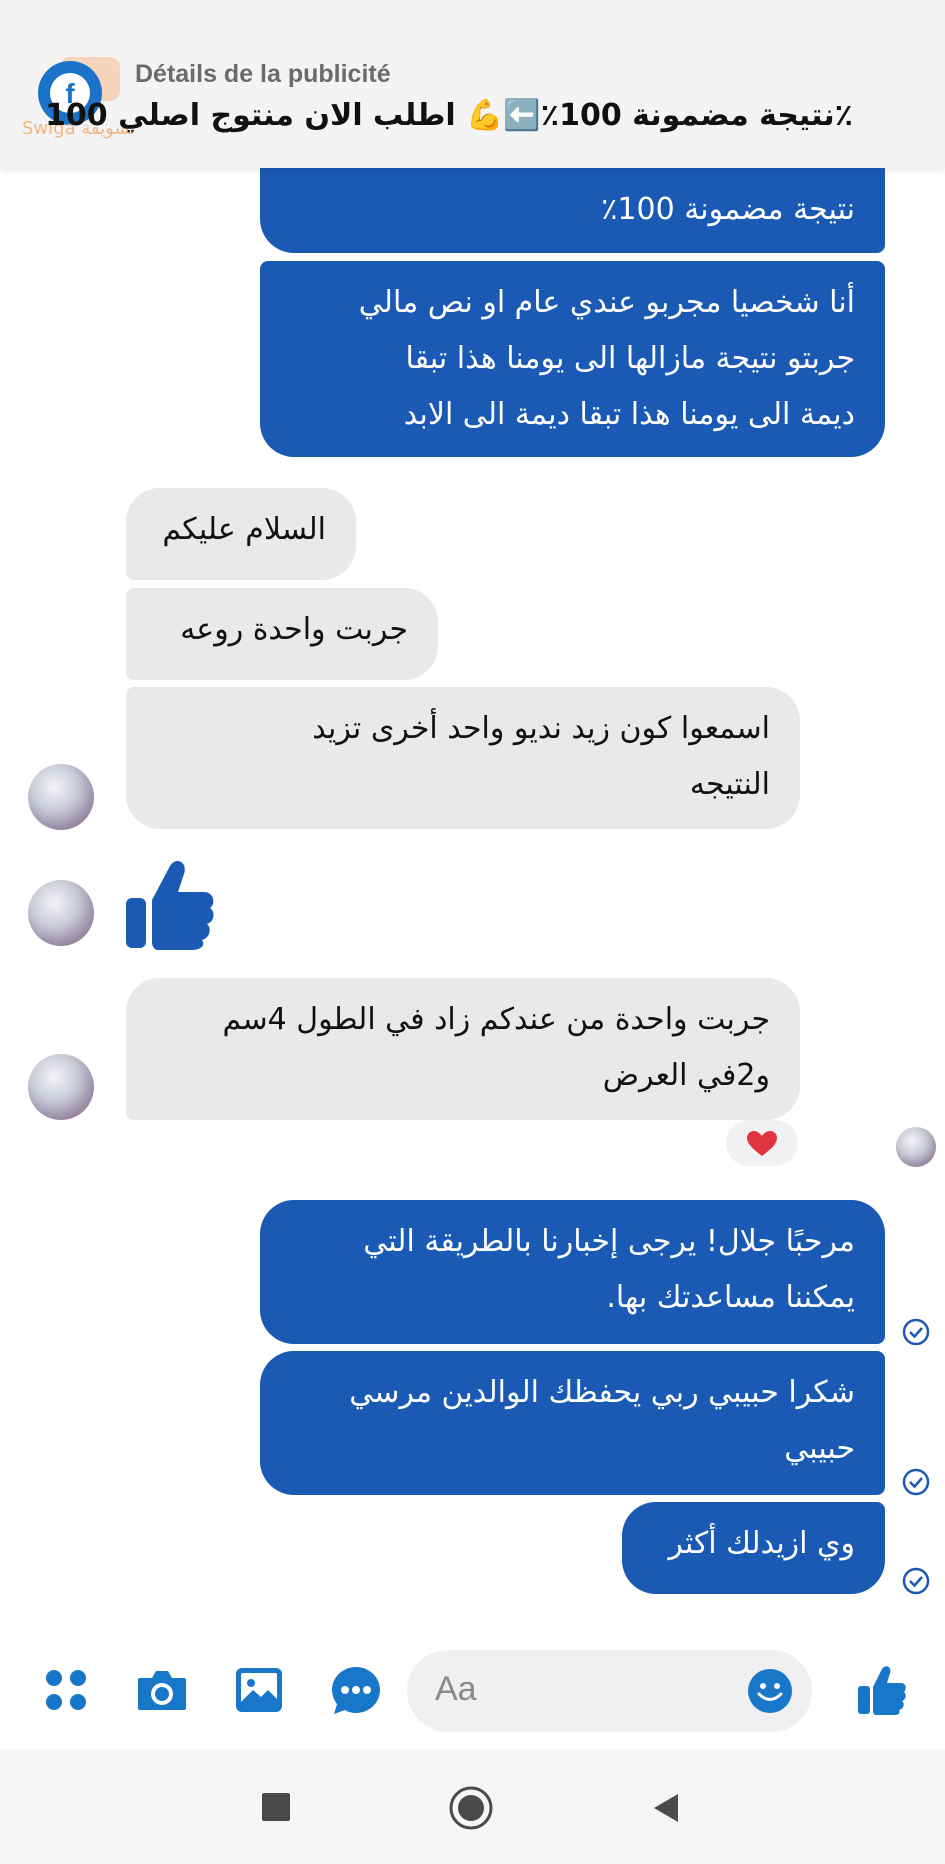  What do you see at coordinates (609, 1691) in the screenshot?
I see `message-input: Aa` at bounding box center [609, 1691].